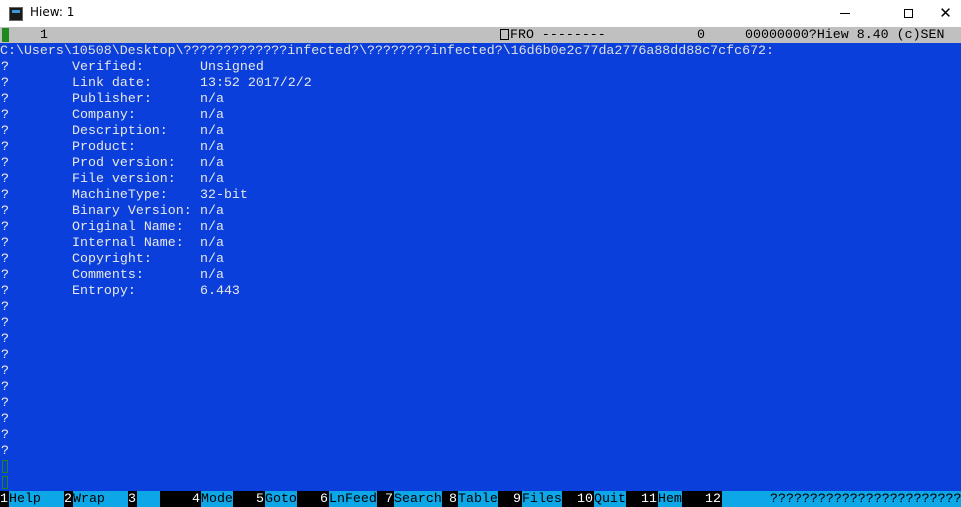 The image size is (961, 507). Describe the element at coordinates (128, 242) in the screenshot. I see `info-label: Internal Name:` at that location.